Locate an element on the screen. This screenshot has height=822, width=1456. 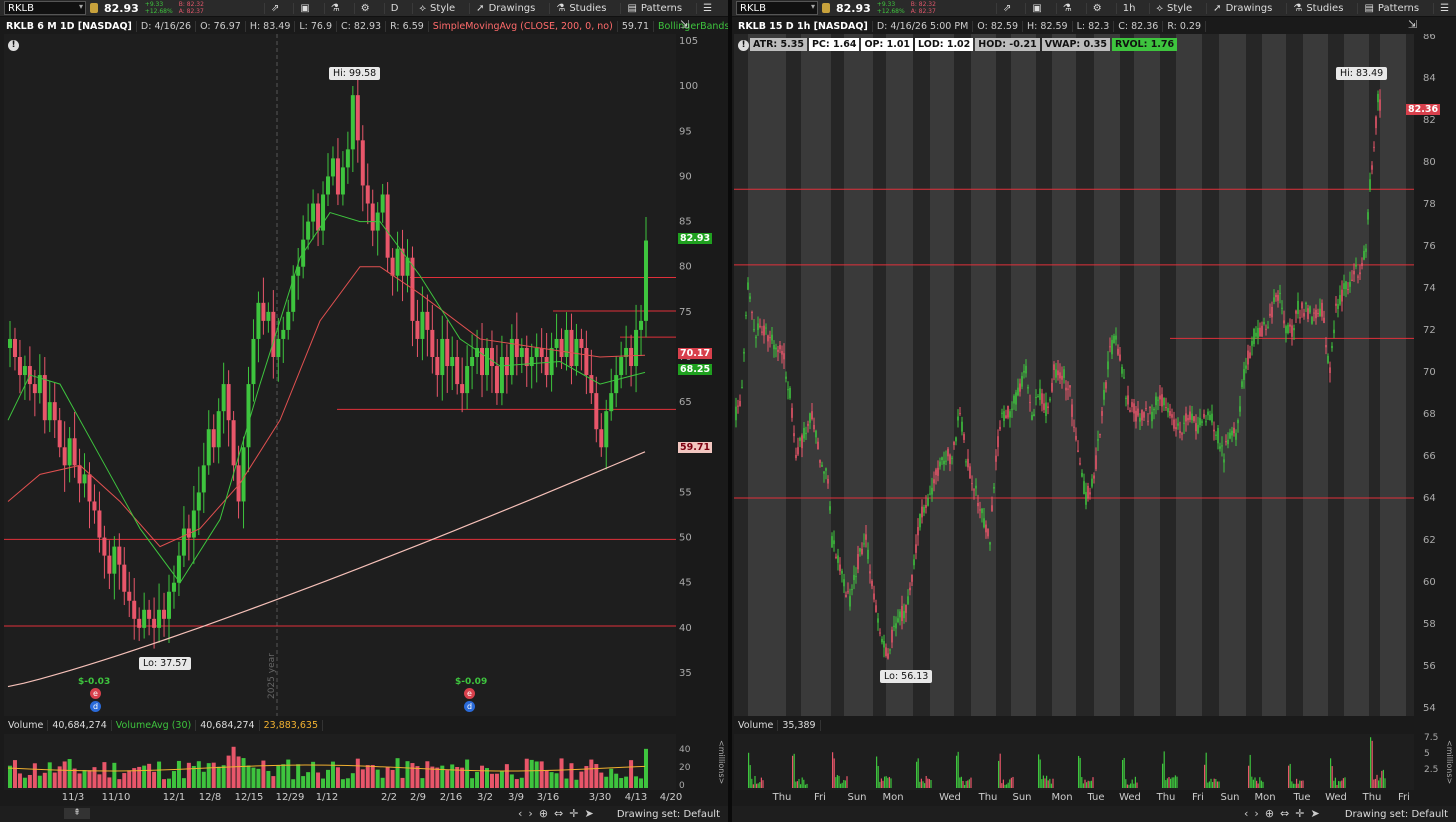
session-band is located at coordinates (1410, 375).